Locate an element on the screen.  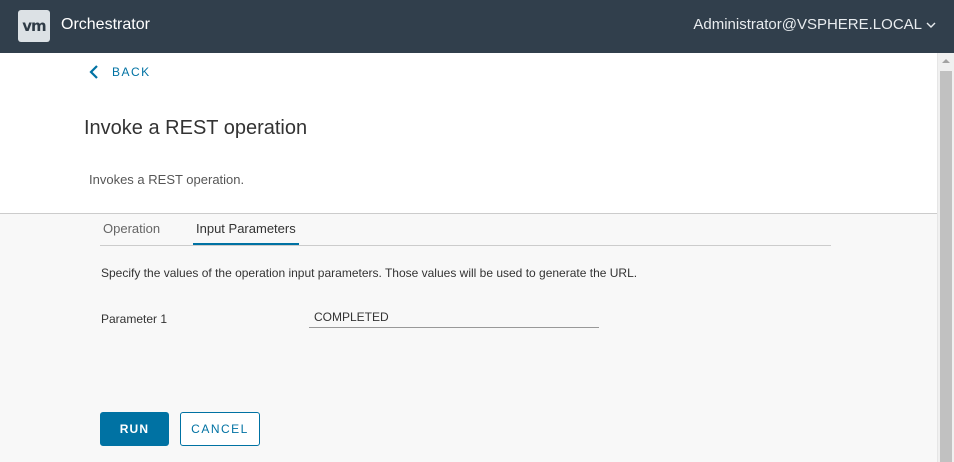
run-button: RUN is located at coordinates (134, 429).